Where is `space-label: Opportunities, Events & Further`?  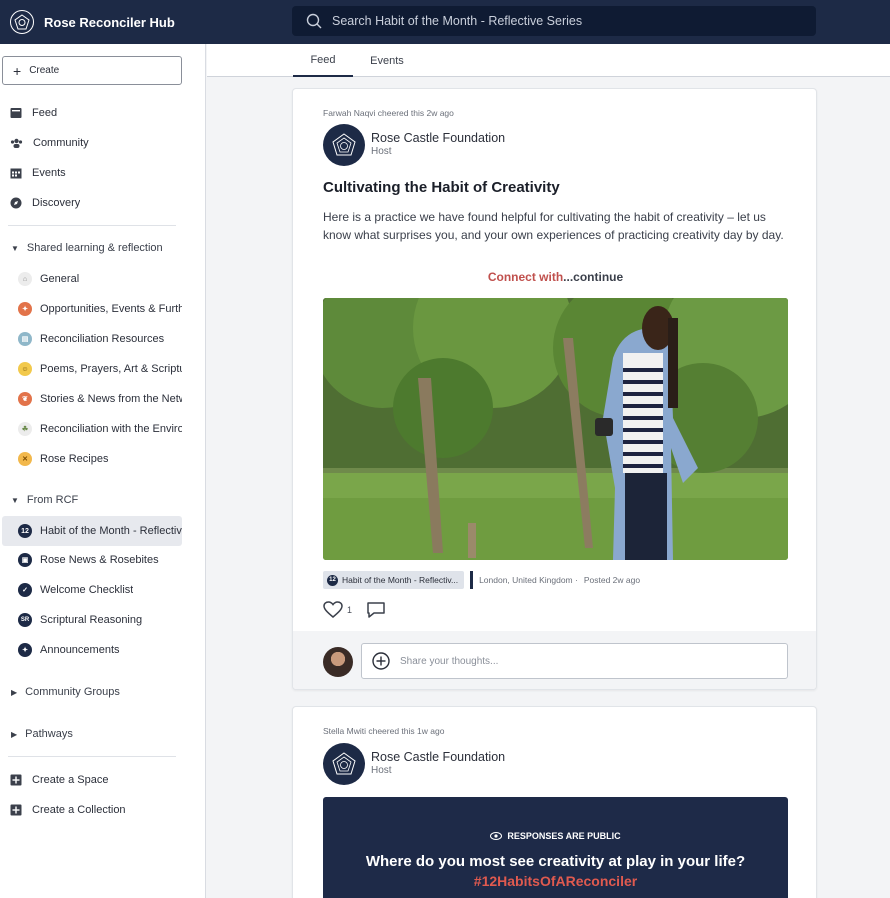 space-label: Opportunities, Events & Further is located at coordinates (111, 309).